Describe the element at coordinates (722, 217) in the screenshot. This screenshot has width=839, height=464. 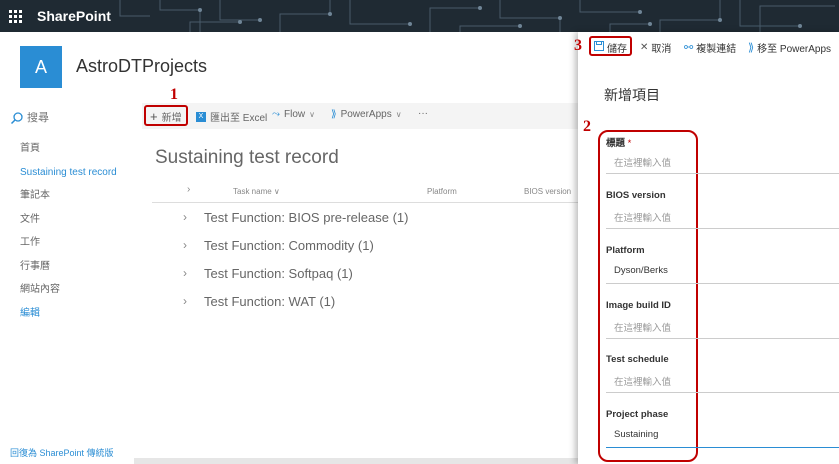
I see `bios-version-input: 在這裡輸入值` at that location.